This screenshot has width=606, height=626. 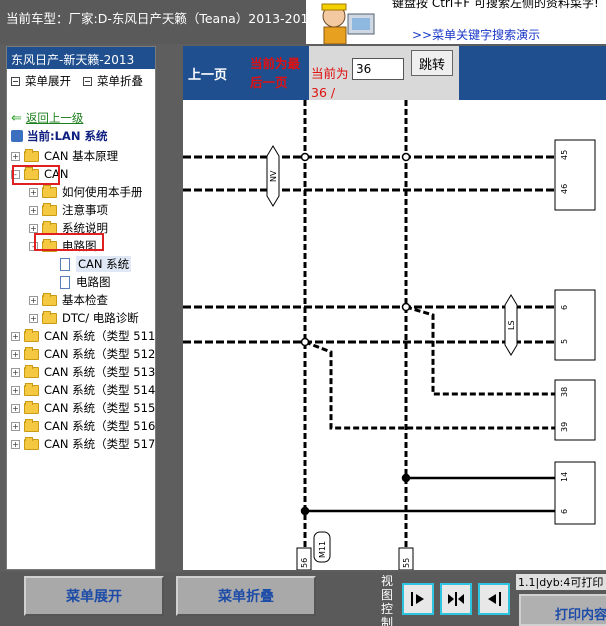 I want to click on menu-expand-button: 菜单展开, so click(x=94, y=596).